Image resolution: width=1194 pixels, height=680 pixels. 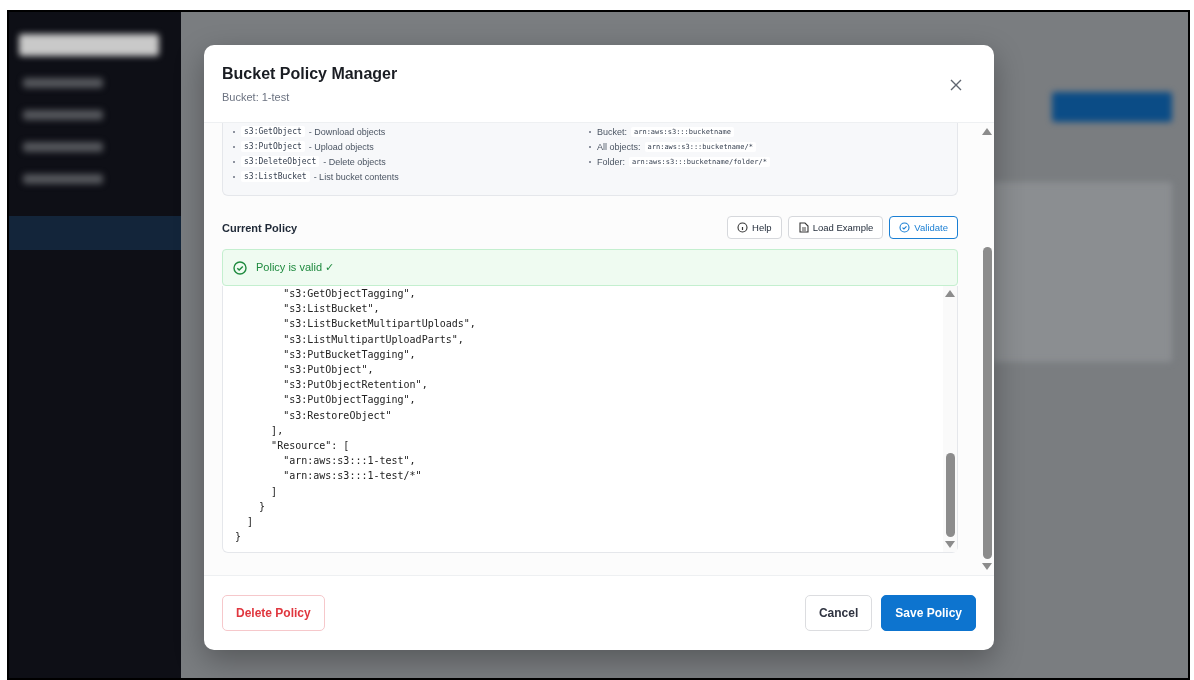 I want to click on save-policy-button: Save Policy, so click(x=928, y=613).